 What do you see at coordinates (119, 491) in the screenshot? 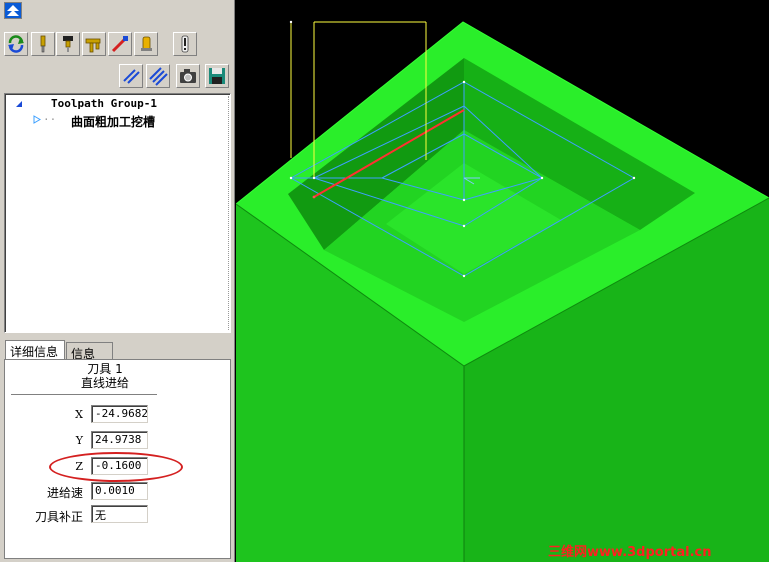
I see `feedrate-value: 0.0010` at bounding box center [119, 491].